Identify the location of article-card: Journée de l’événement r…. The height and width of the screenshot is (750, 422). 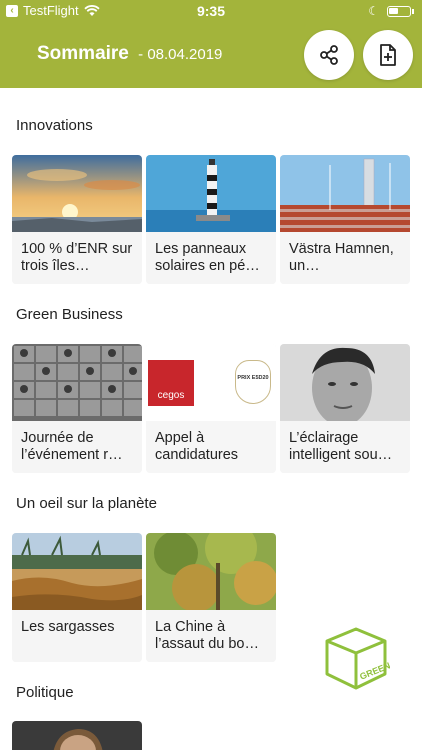
(77, 408).